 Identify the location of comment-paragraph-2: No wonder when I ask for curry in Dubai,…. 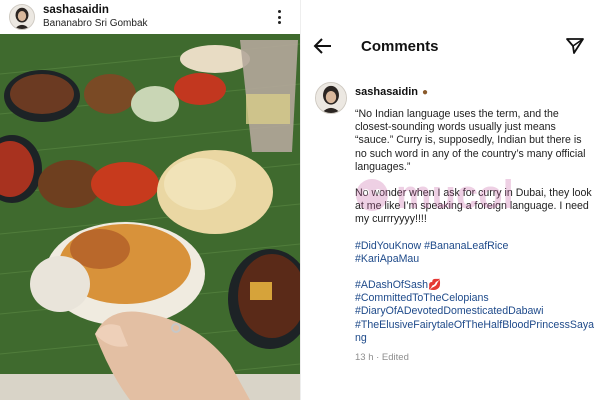
(473, 206).